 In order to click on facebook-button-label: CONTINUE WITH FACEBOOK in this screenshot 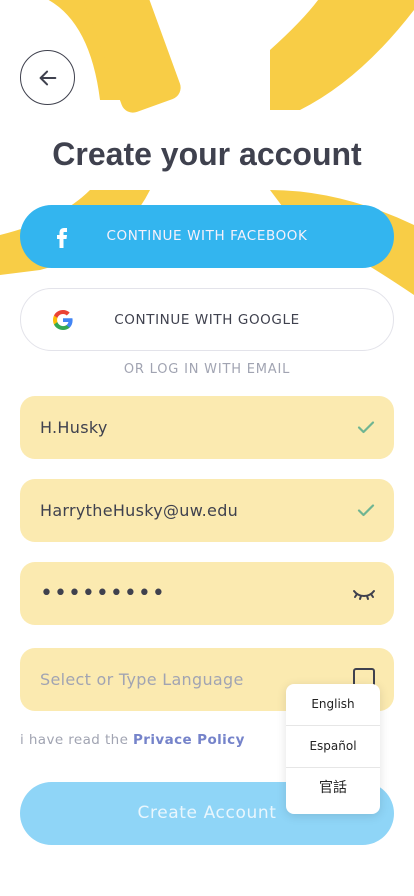, I will do `click(207, 236)`.